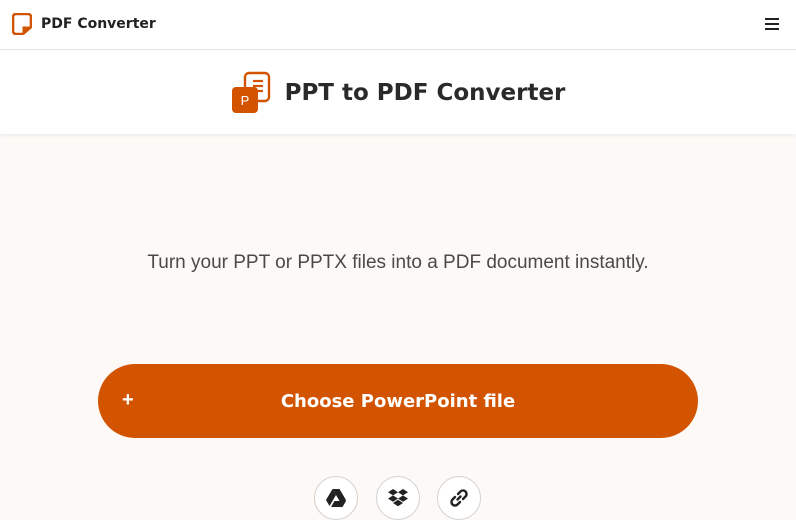 Image resolution: width=796 pixels, height=520 pixels. I want to click on pdf-converter-logo-icon, so click(22, 24).